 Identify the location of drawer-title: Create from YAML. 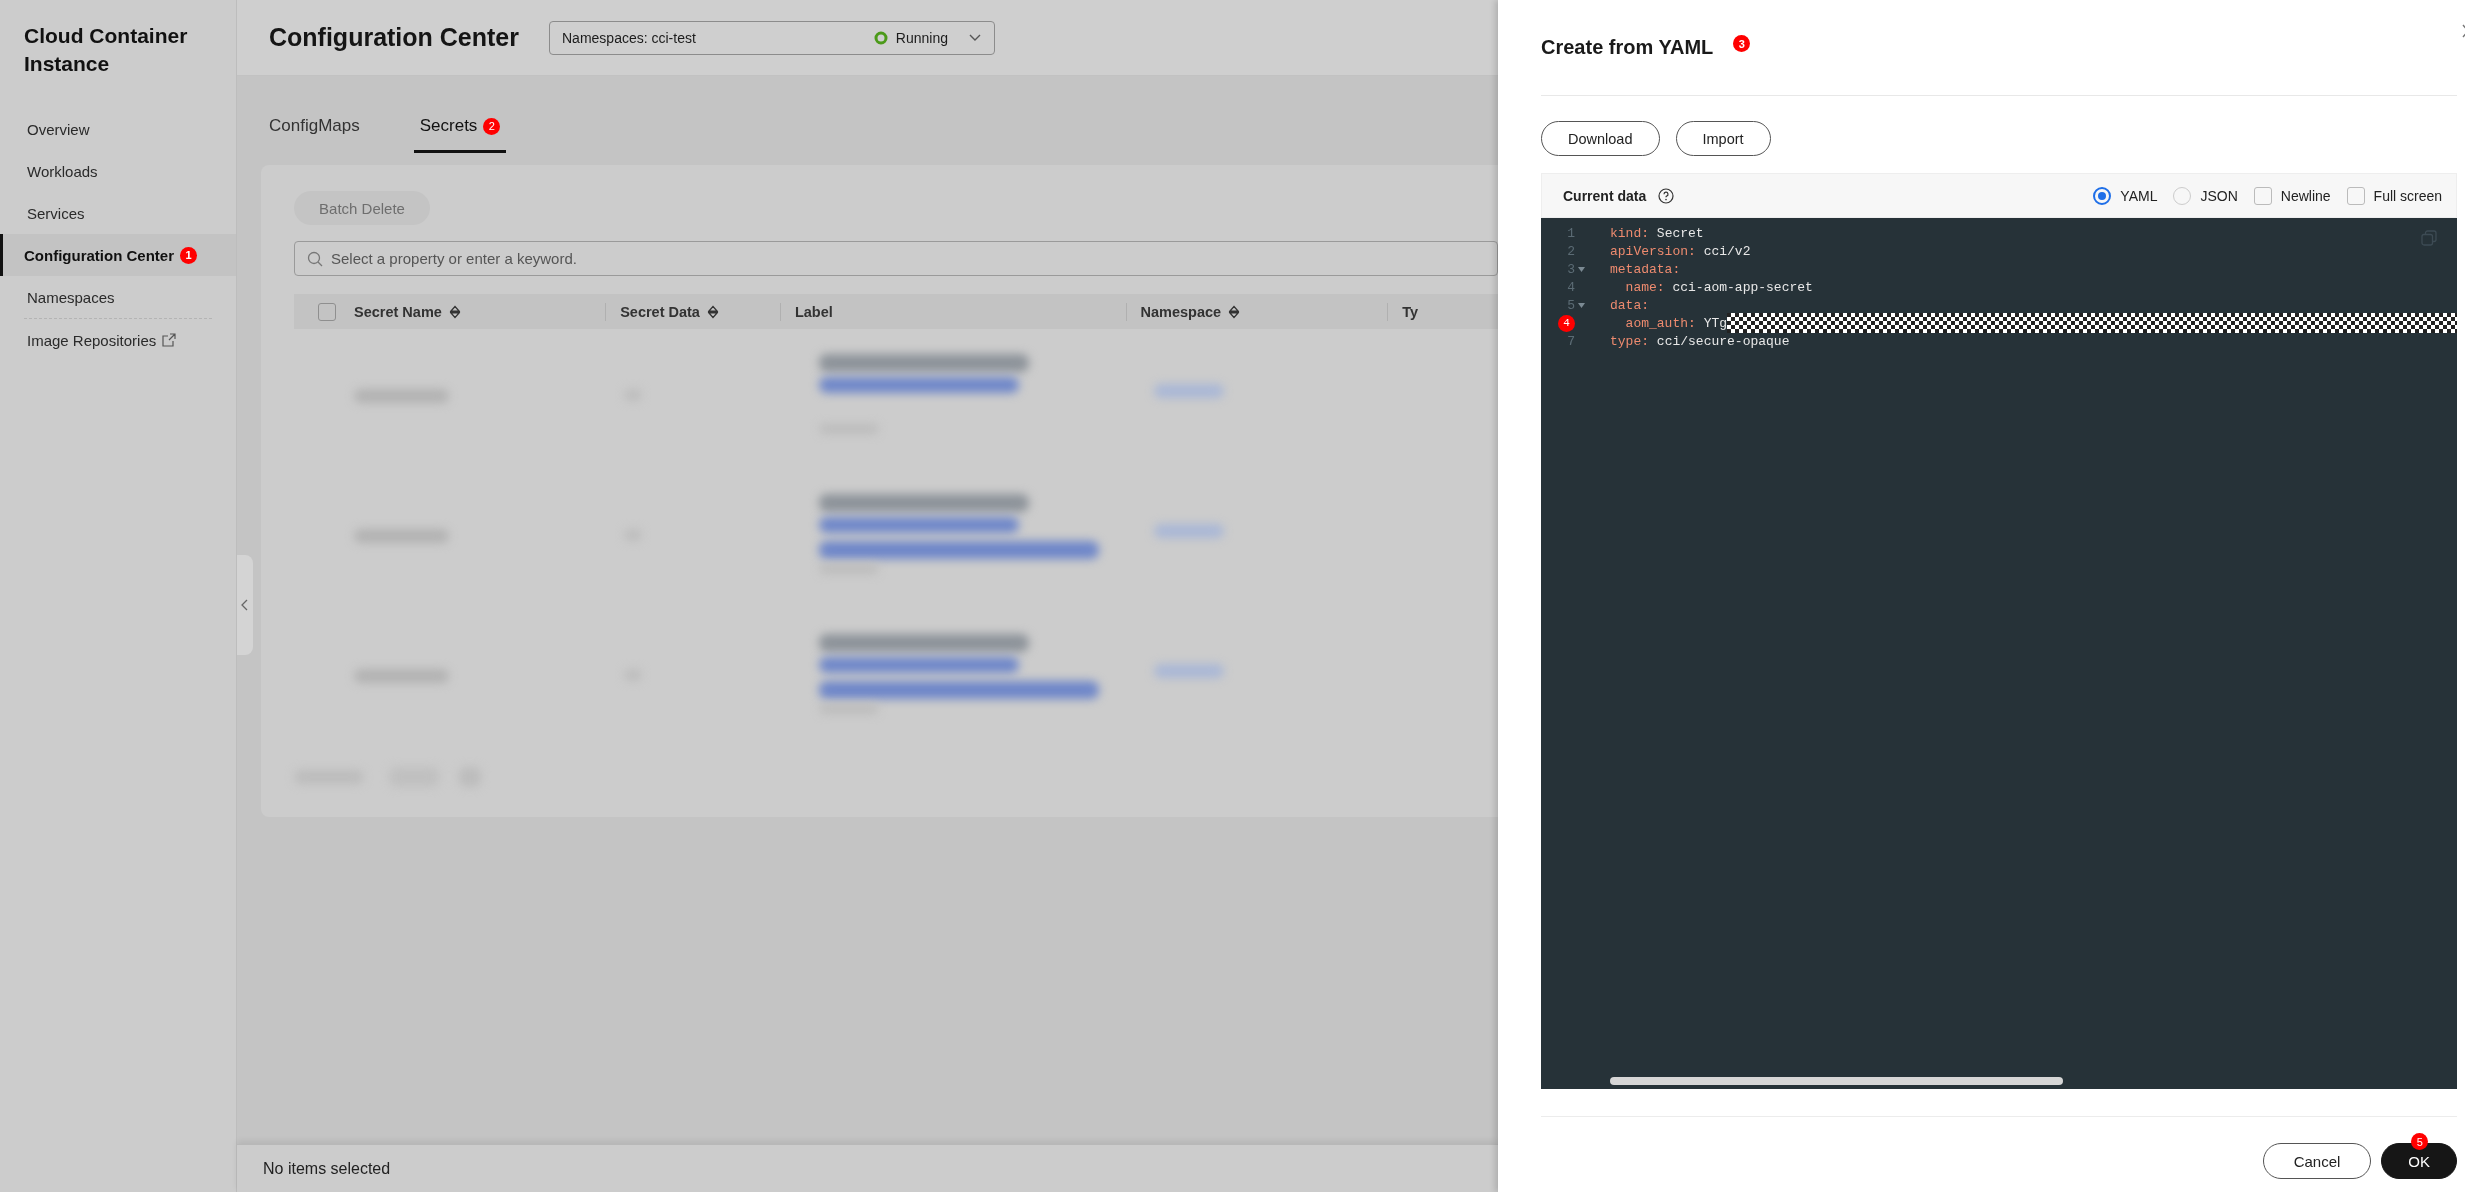
(1627, 47).